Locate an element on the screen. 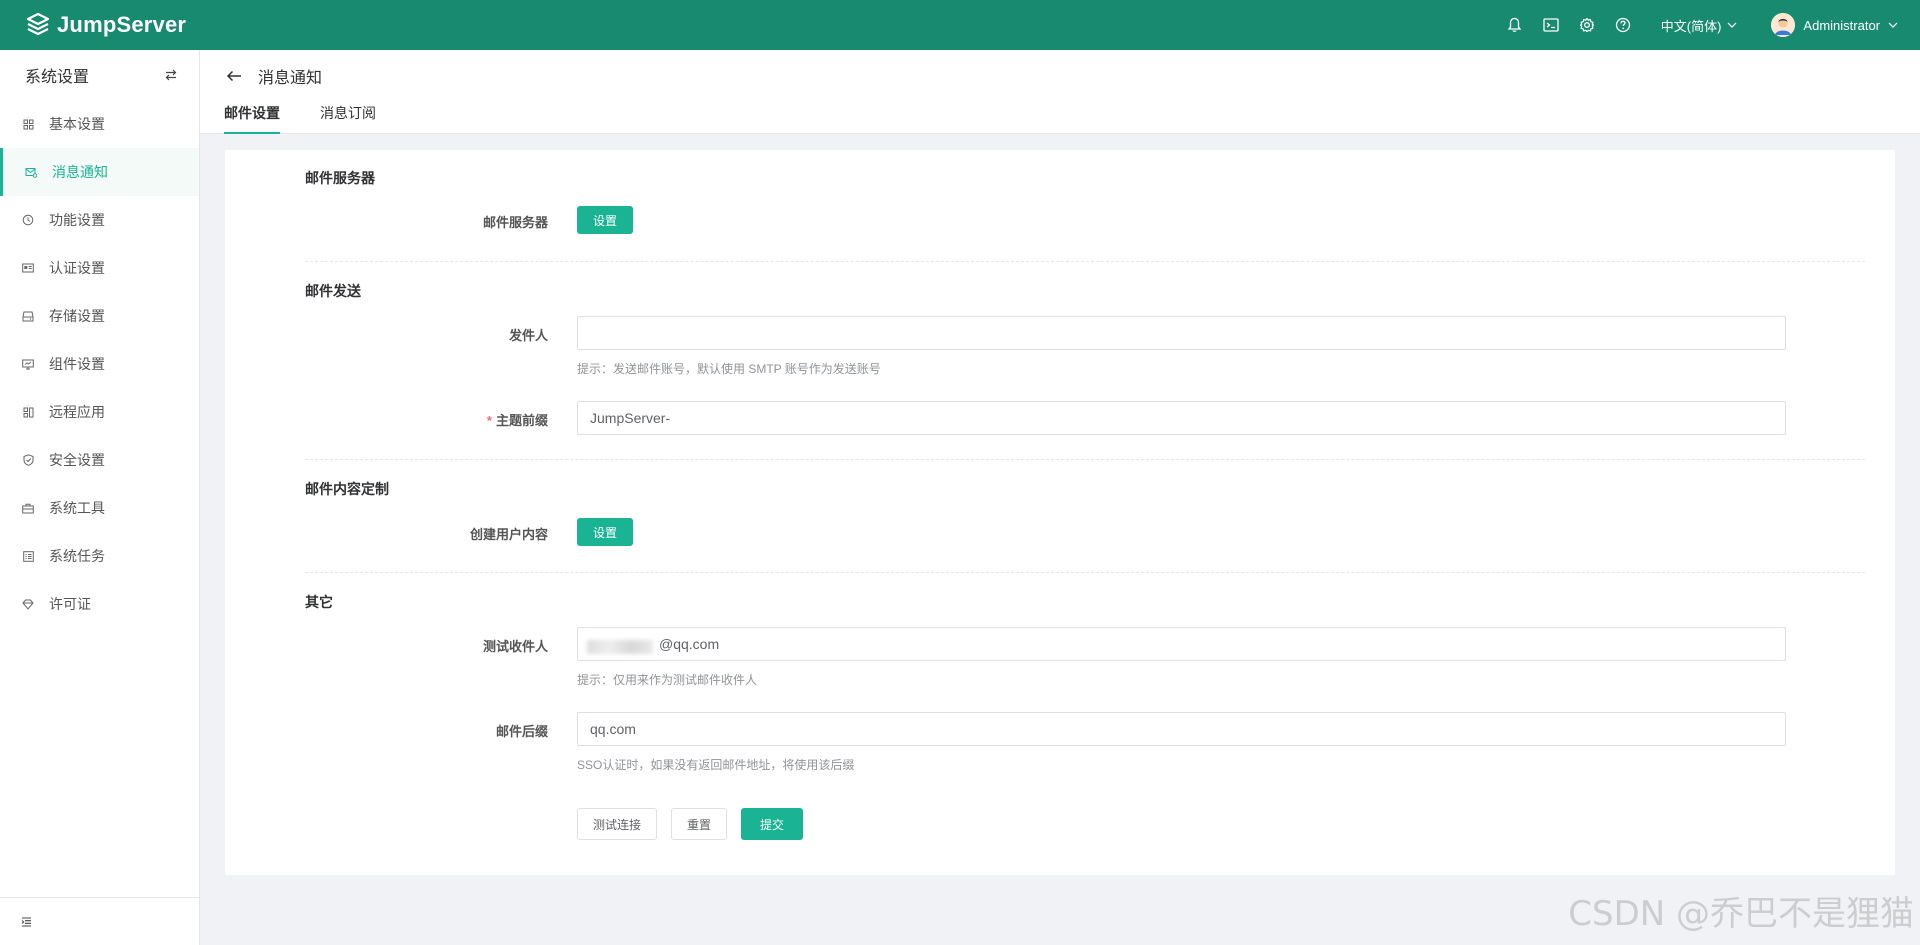  section-title-server: 邮件服务器 is located at coordinates (340, 178).